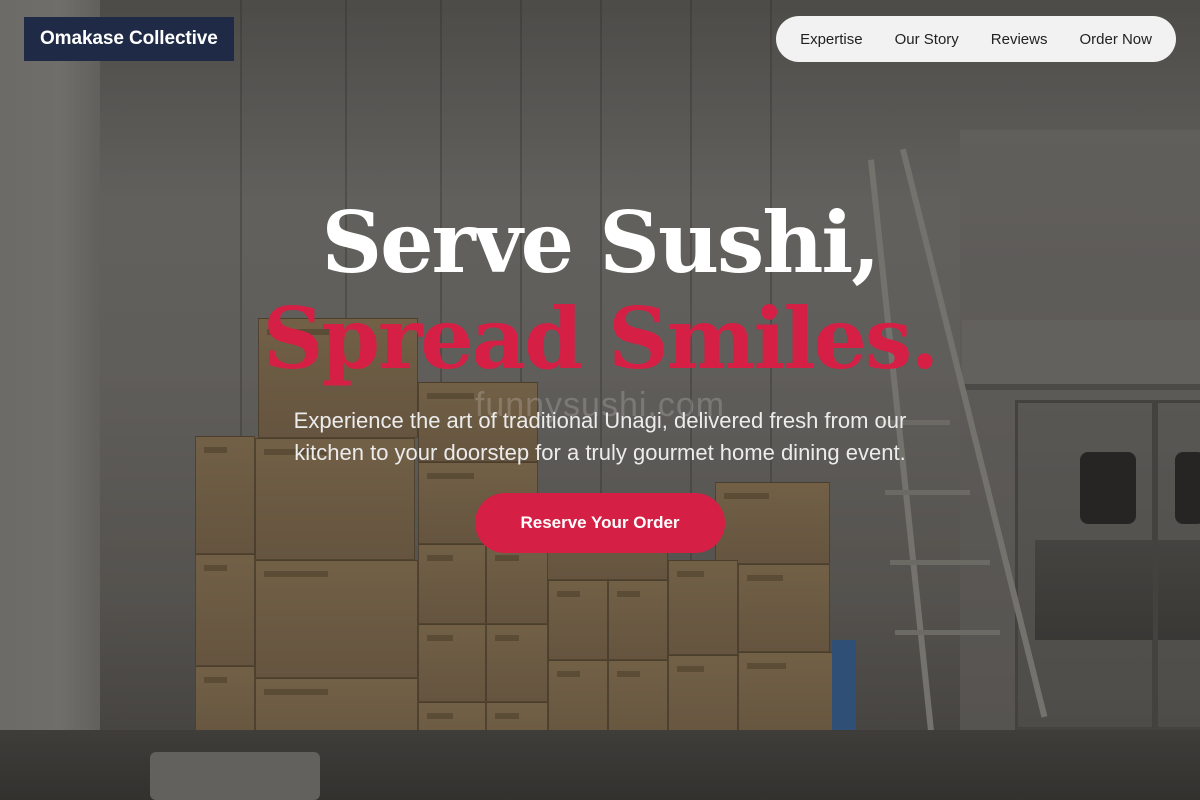 The image size is (1200, 800). Describe the element at coordinates (1019, 39) in the screenshot. I see `nav-reviews: Reviews` at that location.